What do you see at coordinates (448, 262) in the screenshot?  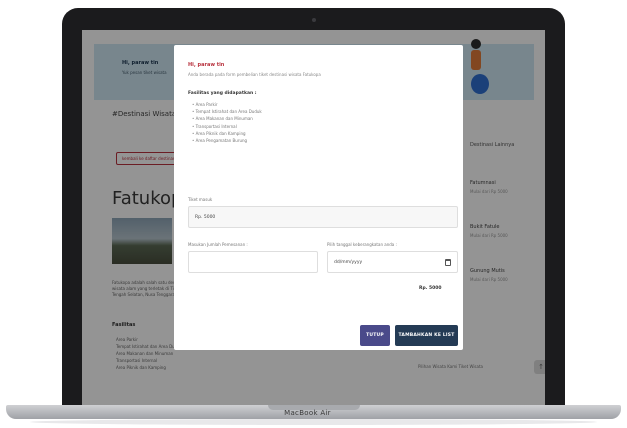 I see `calendar-icon` at bounding box center [448, 262].